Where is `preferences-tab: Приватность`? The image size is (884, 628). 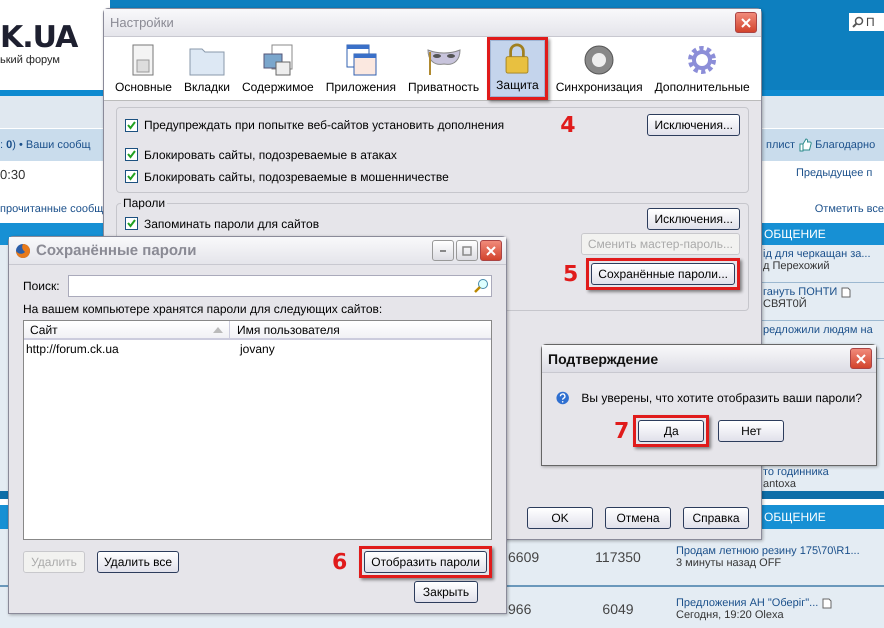 preferences-tab: Приватность is located at coordinates (443, 68).